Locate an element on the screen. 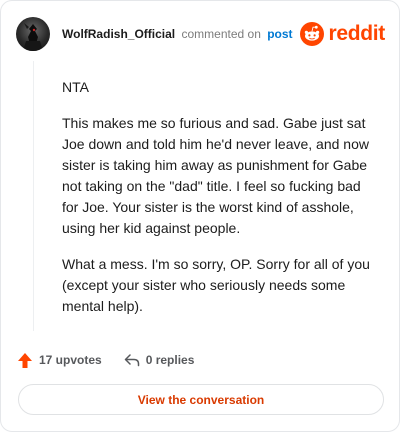 The height and width of the screenshot is (432, 400). reddit-wordmark: reddit is located at coordinates (356, 33).